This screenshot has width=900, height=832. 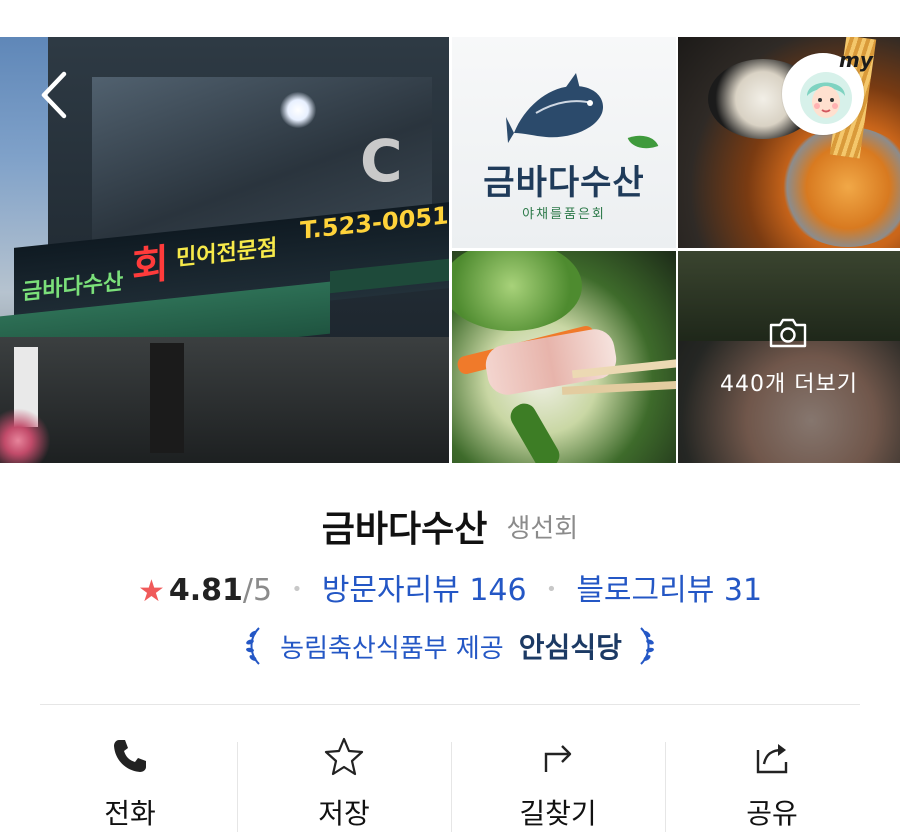 I want to click on sashimi-photo, so click(x=564, y=357).